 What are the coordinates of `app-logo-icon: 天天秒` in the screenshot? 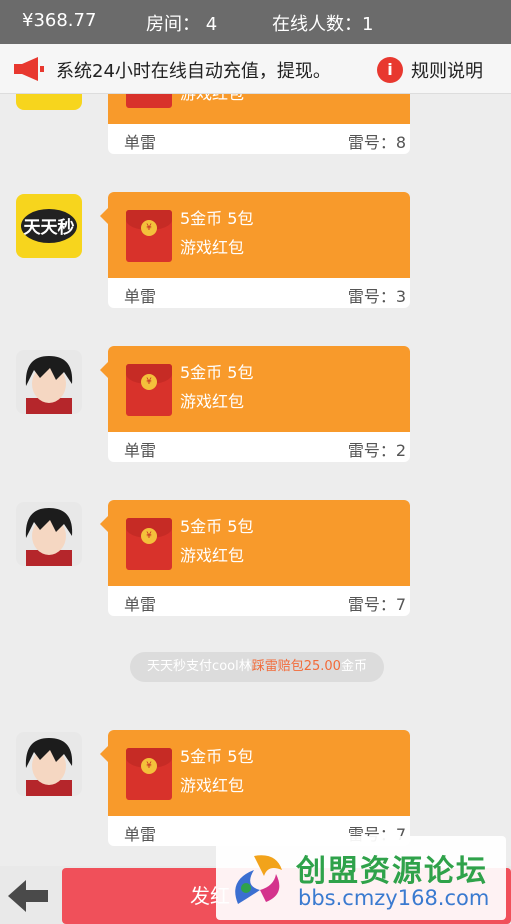 It's located at (49, 226).